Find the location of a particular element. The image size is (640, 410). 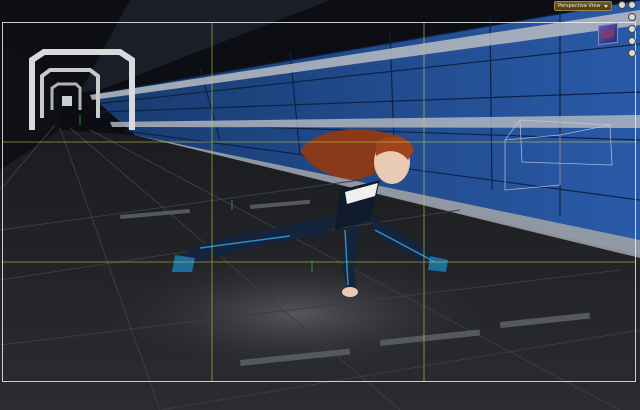

view-dropdown-label: Perspective View is located at coordinates (579, 6).